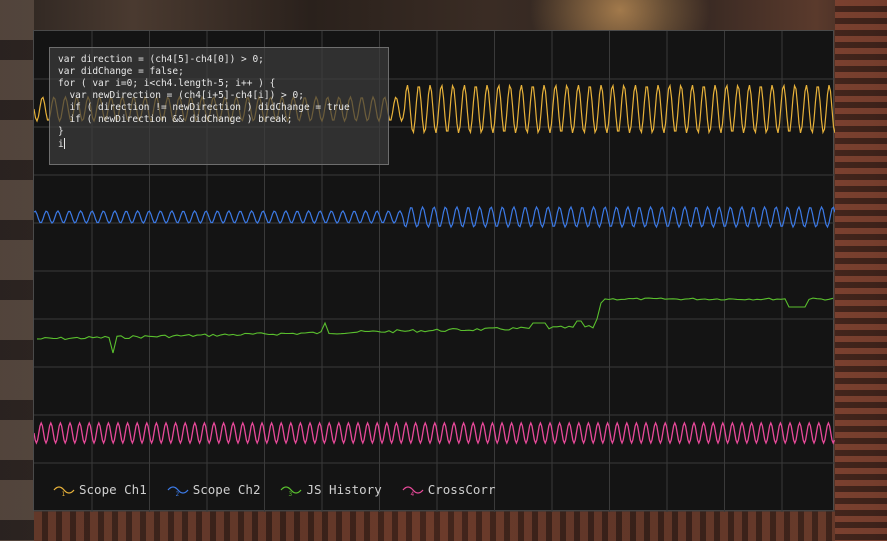 The height and width of the screenshot is (541, 887). I want to click on legend-item-scope-ch2: 2 Scope Ch2, so click(214, 489).